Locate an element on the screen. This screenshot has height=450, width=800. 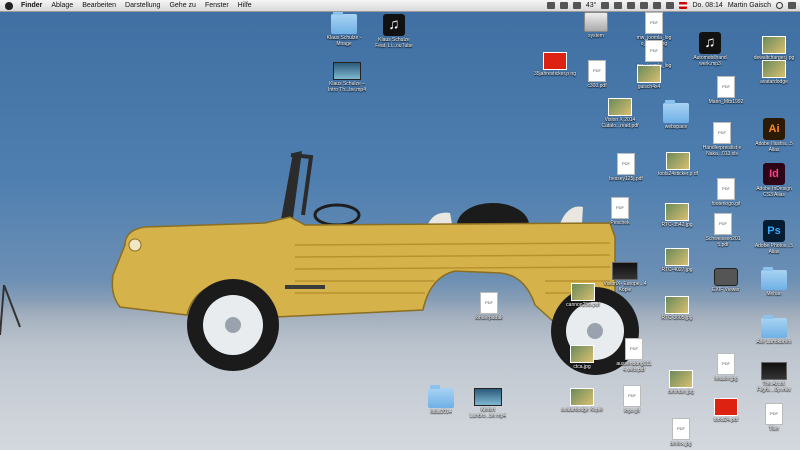
desktop-item-definder: definder.jpg is located at coordinates (681, 382).